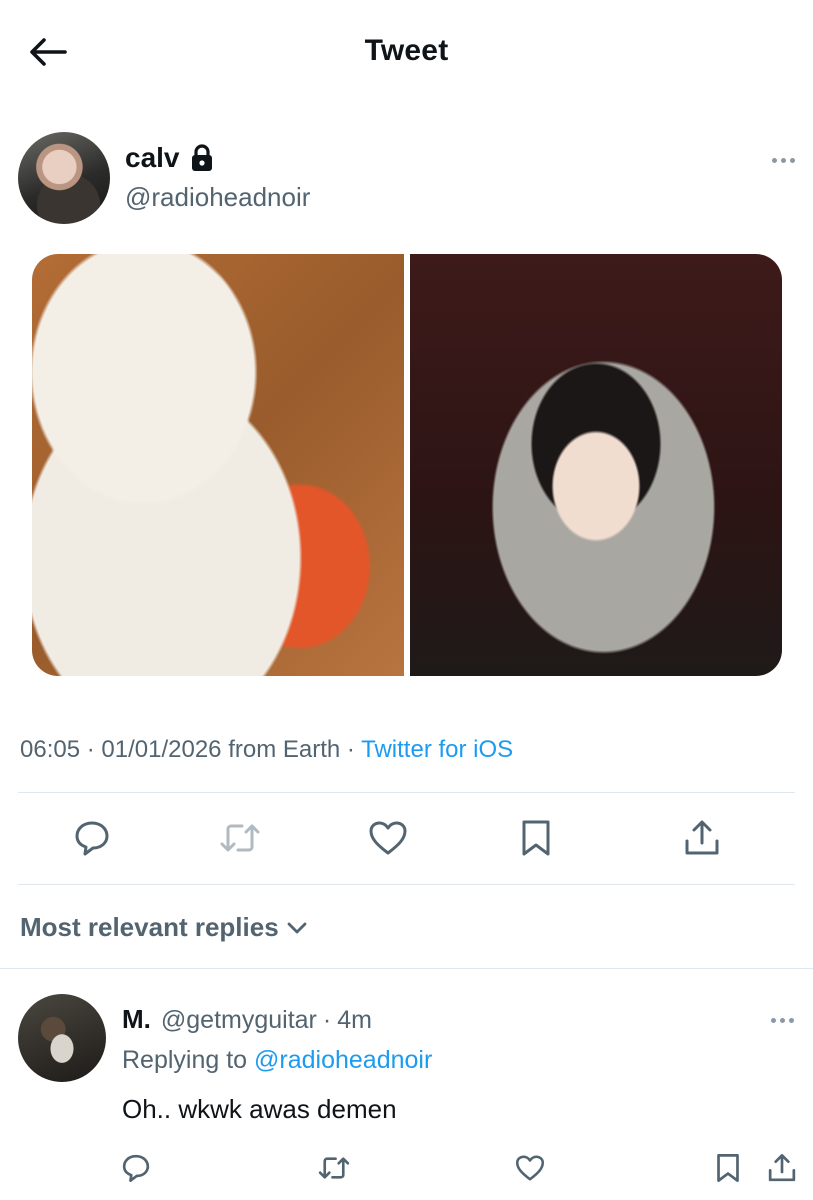 This screenshot has width=813, height=1200. I want to click on reply-share-button, so click(782, 1168).